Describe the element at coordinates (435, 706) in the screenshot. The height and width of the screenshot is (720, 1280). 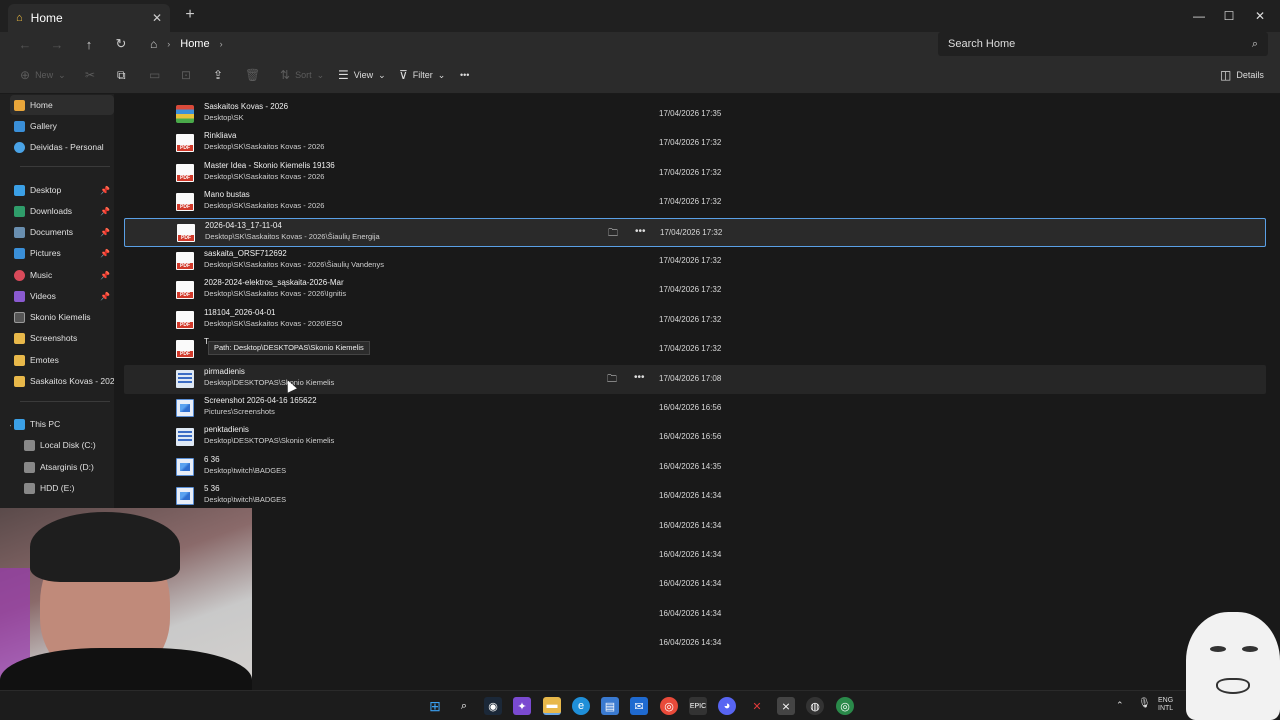
I see `start-icon: ⊞` at that location.